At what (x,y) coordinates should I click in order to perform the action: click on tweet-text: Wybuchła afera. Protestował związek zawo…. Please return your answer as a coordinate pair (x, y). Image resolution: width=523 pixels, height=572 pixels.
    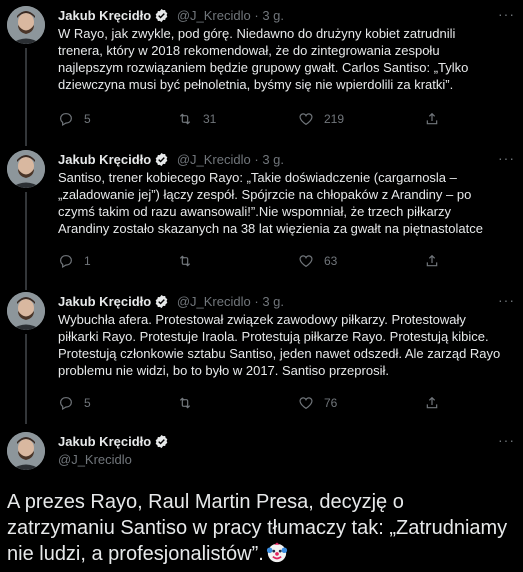
    Looking at the image, I should click on (279, 345).